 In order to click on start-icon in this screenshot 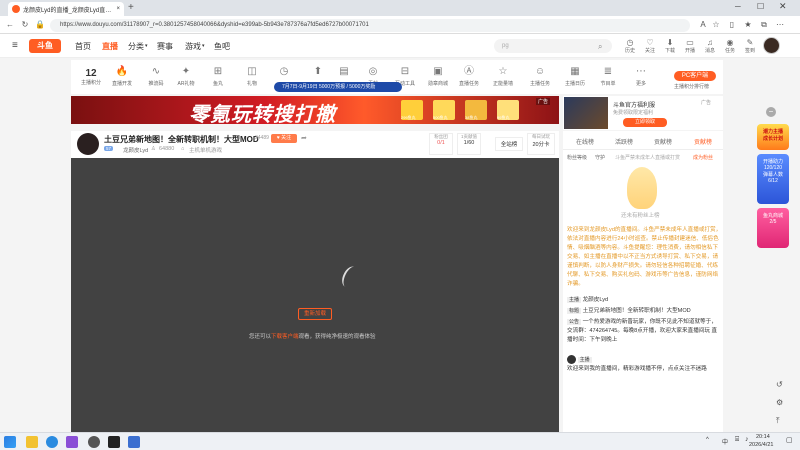, I will do `click(10, 442)`.